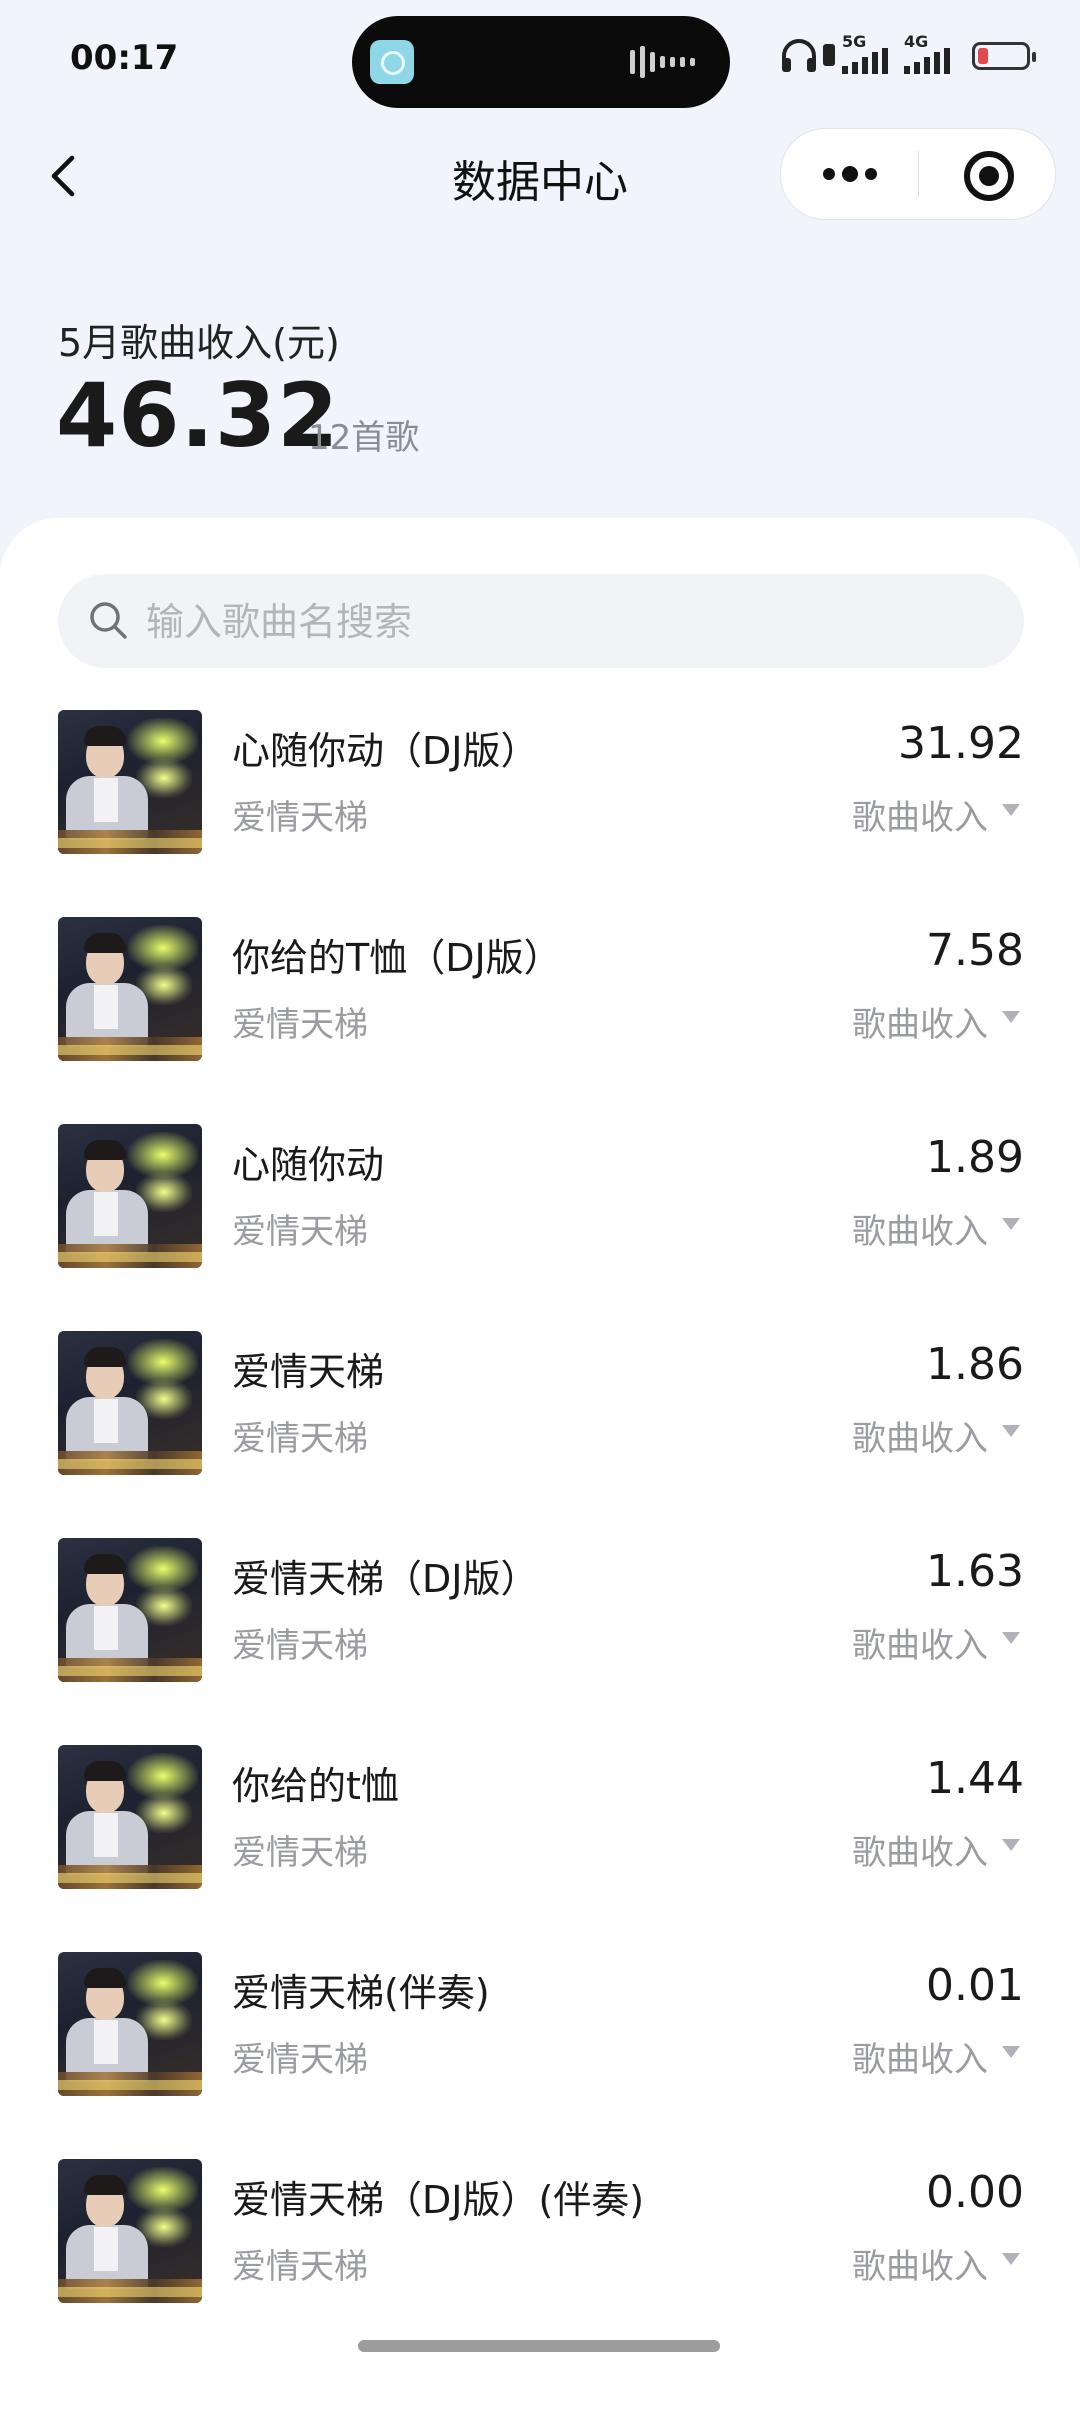 The width and height of the screenshot is (1080, 2418). What do you see at coordinates (198, 415) in the screenshot?
I see `income-amount: 46.32` at bounding box center [198, 415].